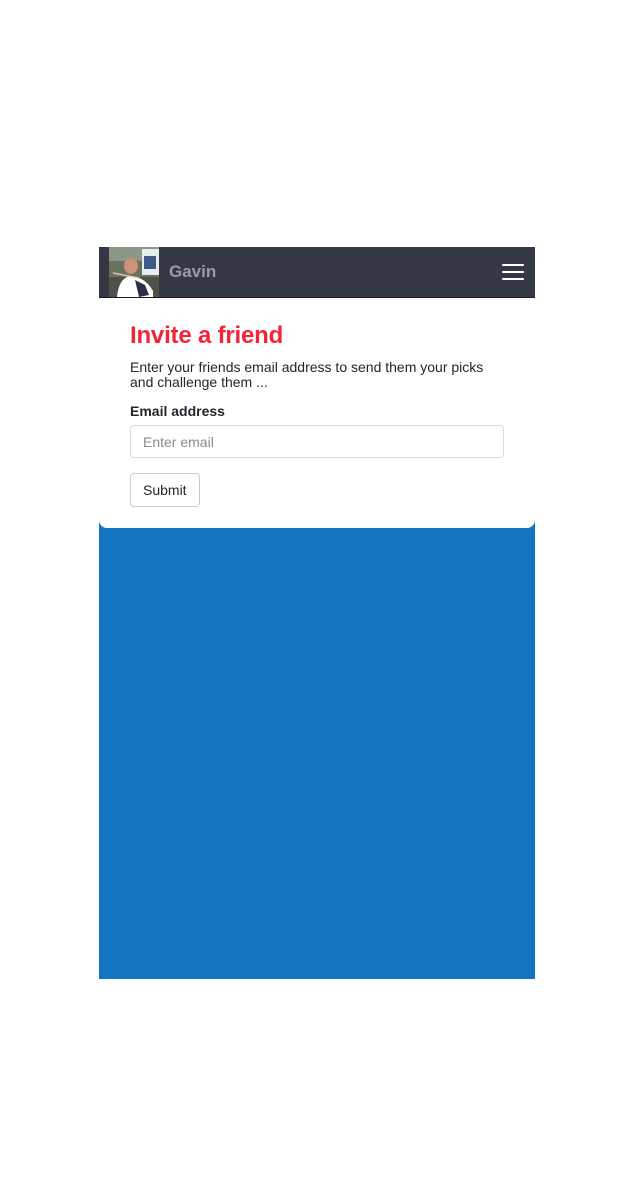  What do you see at coordinates (165, 490) in the screenshot?
I see `submit-button: Submit` at bounding box center [165, 490].